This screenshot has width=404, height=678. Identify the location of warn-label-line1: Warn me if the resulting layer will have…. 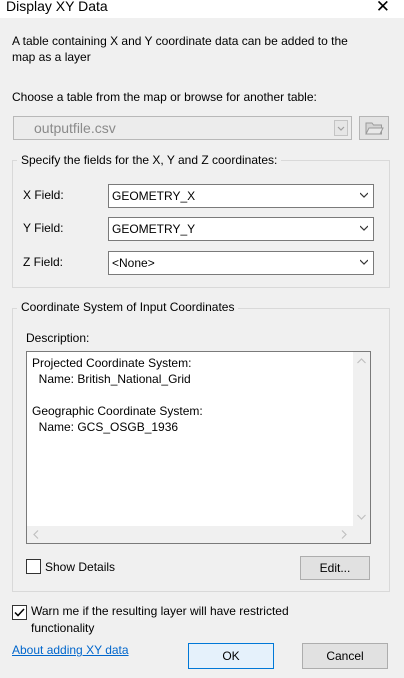
(160, 611).